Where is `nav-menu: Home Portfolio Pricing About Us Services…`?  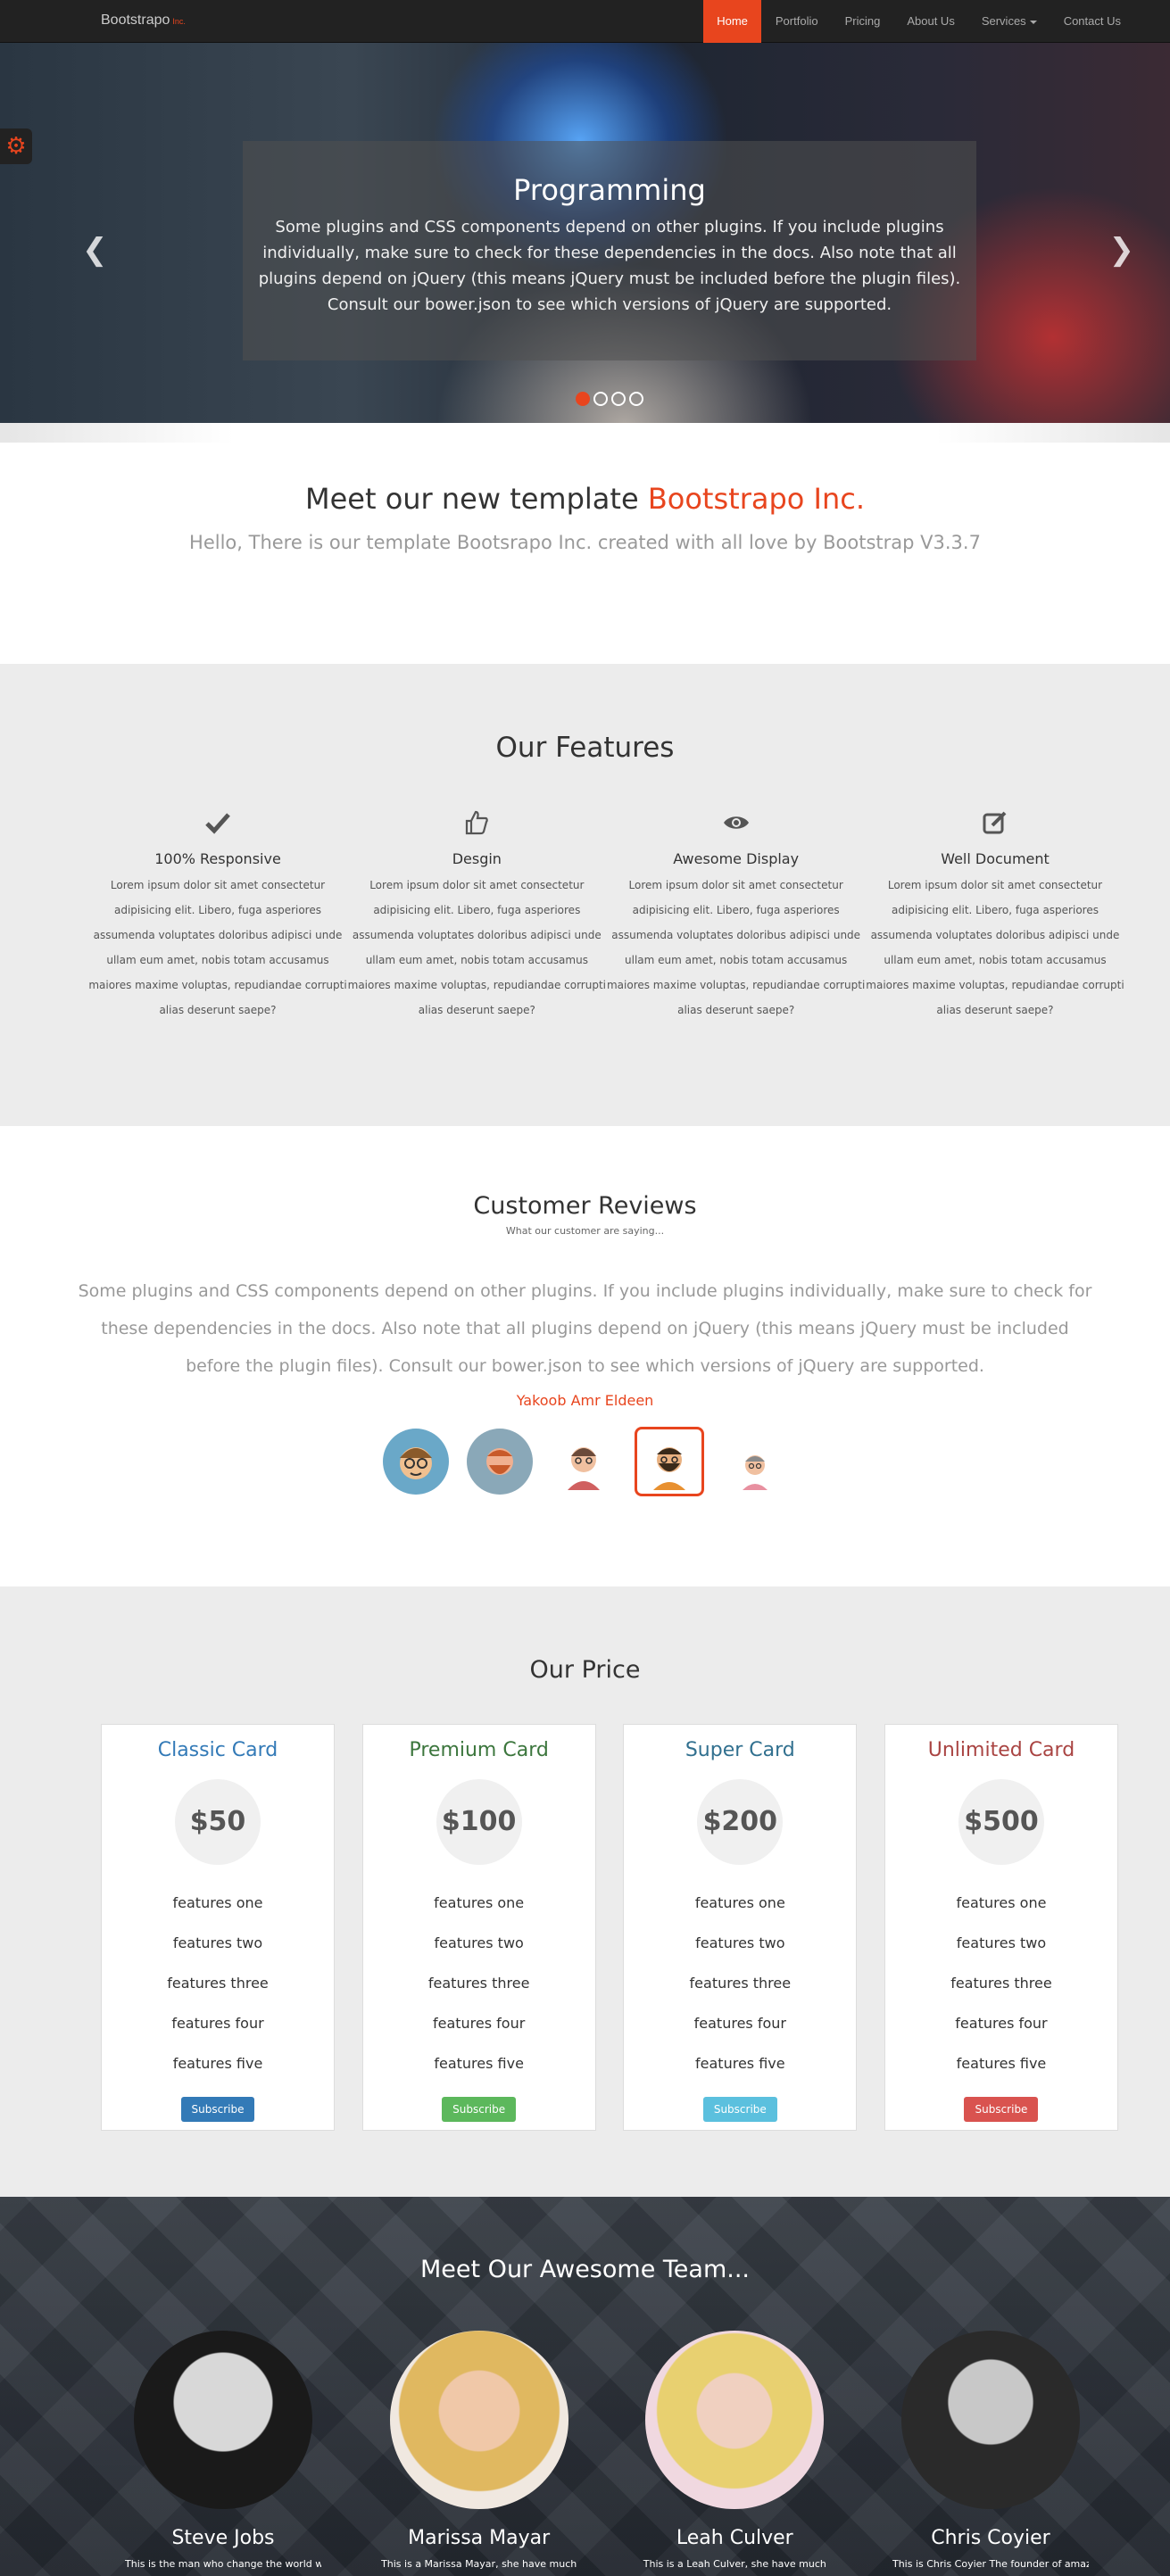
nav-menu: Home Portfolio Pricing About Us Services… is located at coordinates (936, 21).